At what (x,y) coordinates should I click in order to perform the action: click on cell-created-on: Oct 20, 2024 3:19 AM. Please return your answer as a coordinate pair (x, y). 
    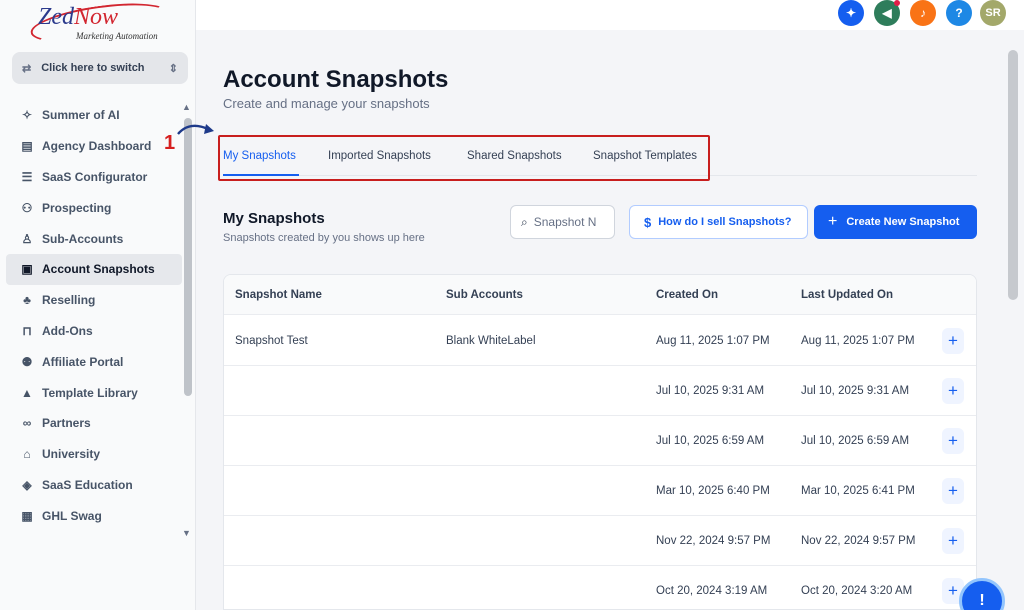
    Looking at the image, I should click on (712, 591).